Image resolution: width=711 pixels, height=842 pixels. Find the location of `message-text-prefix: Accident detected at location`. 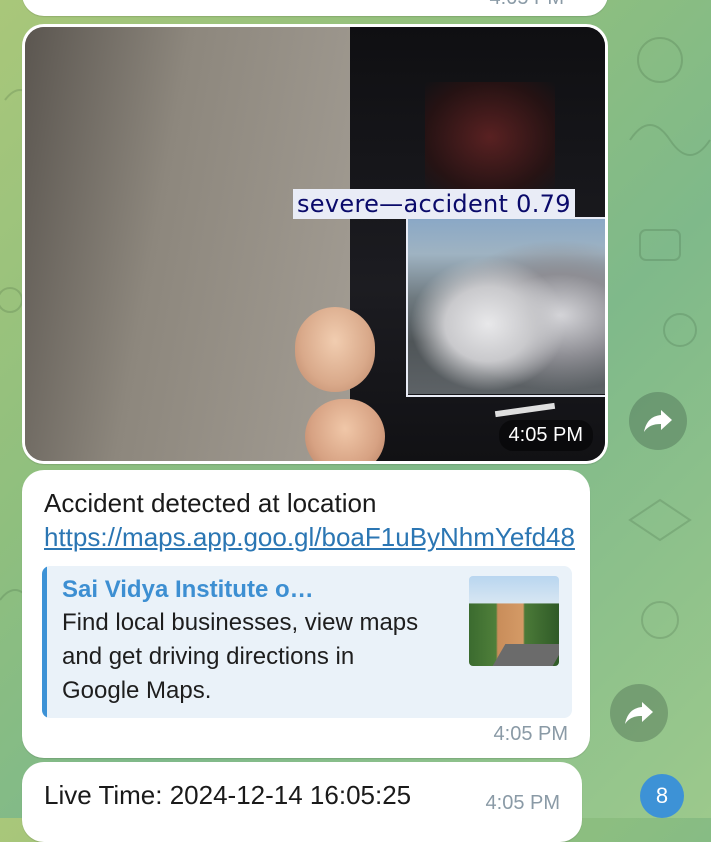

message-text-prefix: Accident detected at location is located at coordinates (210, 503).